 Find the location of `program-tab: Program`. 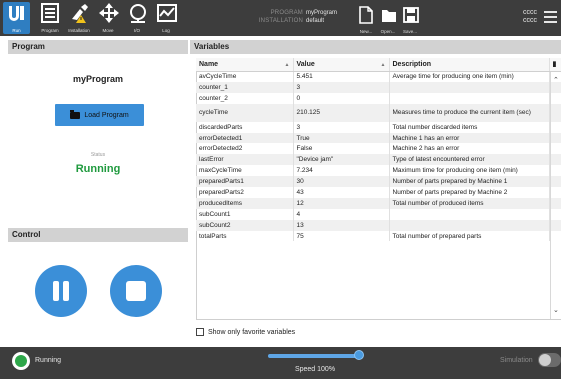

program-tab: Program is located at coordinates (50, 18).